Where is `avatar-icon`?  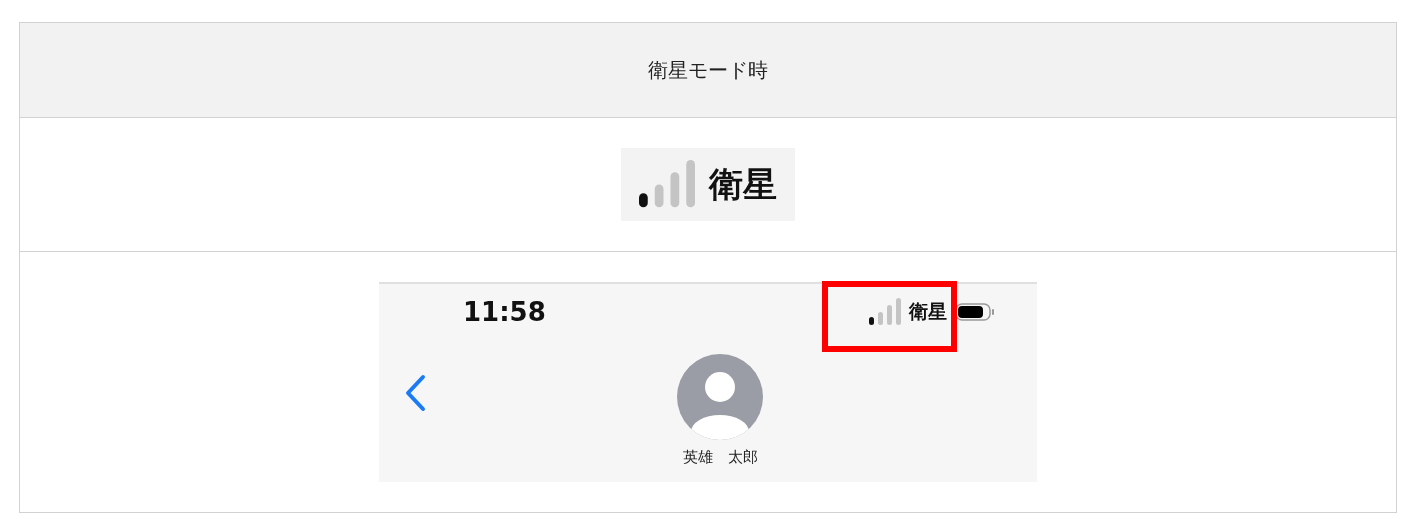 avatar-icon is located at coordinates (720, 397).